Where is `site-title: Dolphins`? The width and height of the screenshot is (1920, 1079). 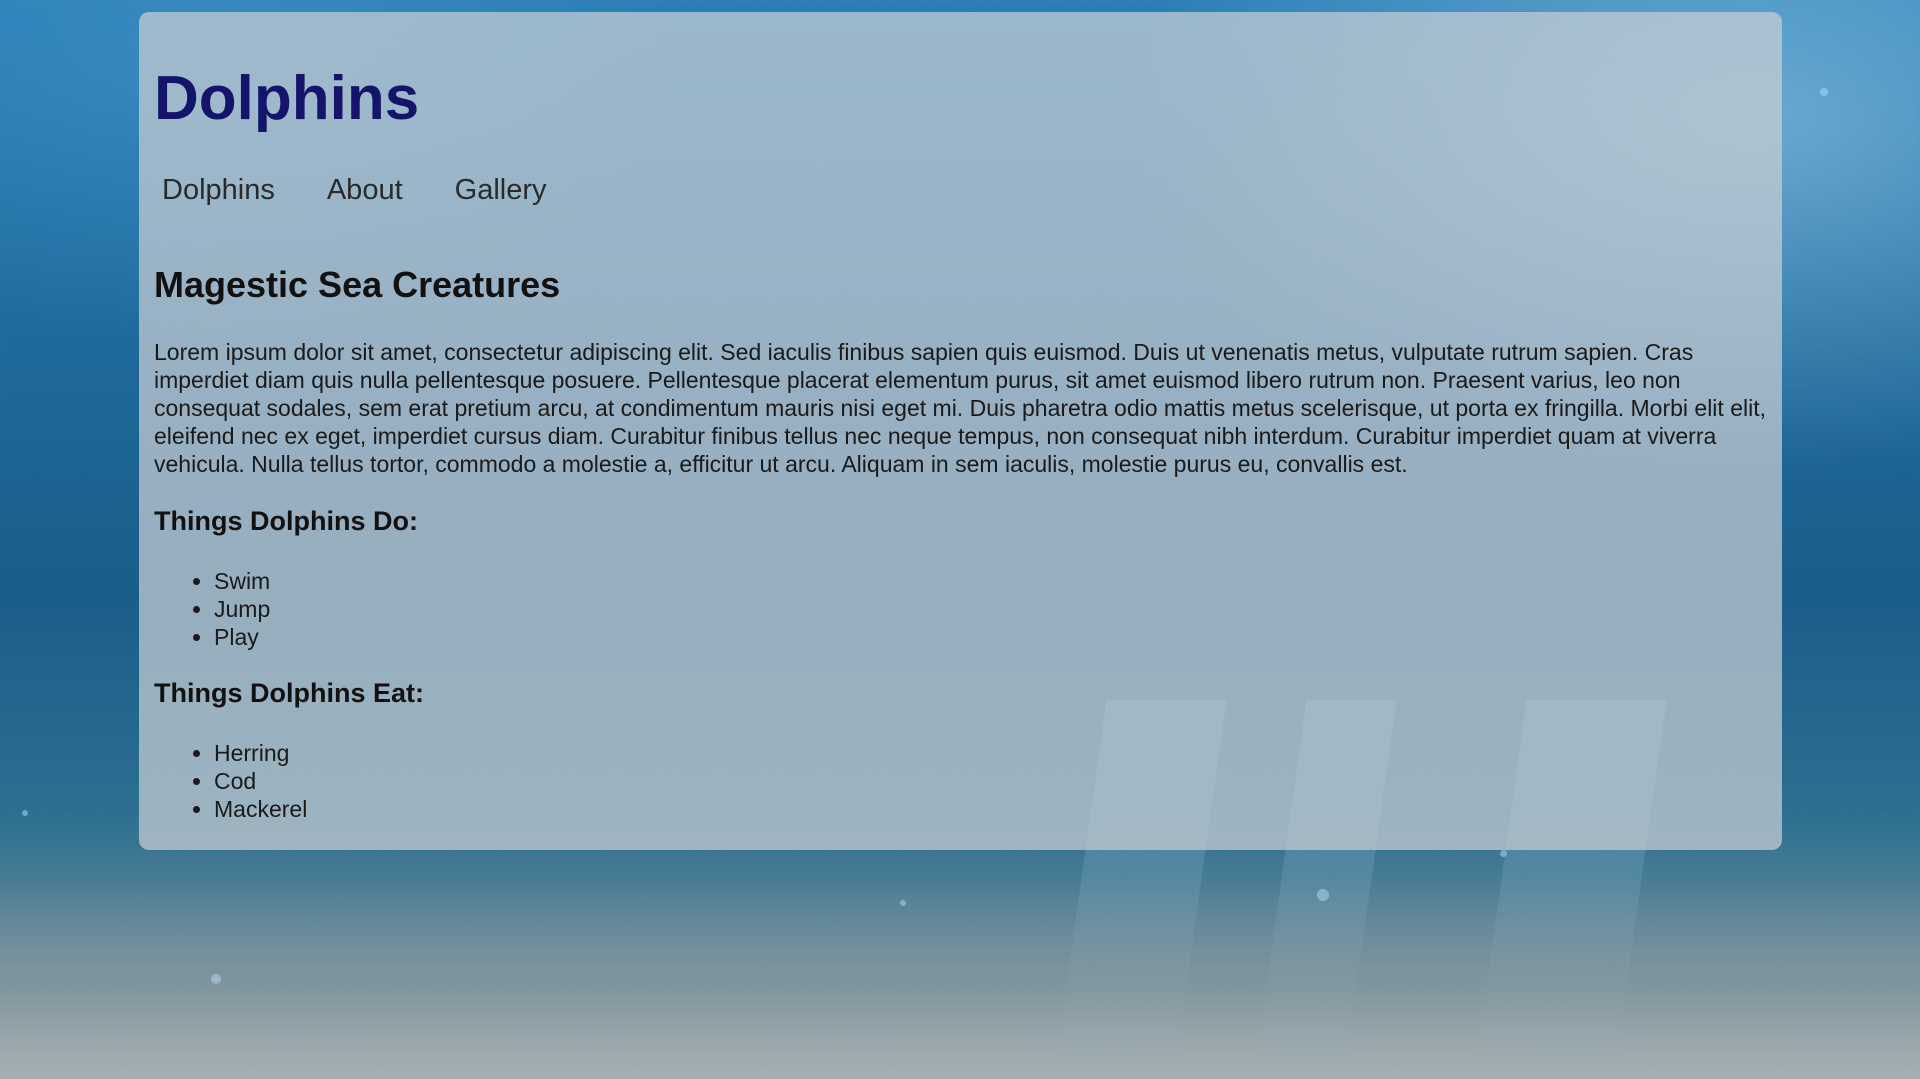 site-title: Dolphins is located at coordinates (287, 98).